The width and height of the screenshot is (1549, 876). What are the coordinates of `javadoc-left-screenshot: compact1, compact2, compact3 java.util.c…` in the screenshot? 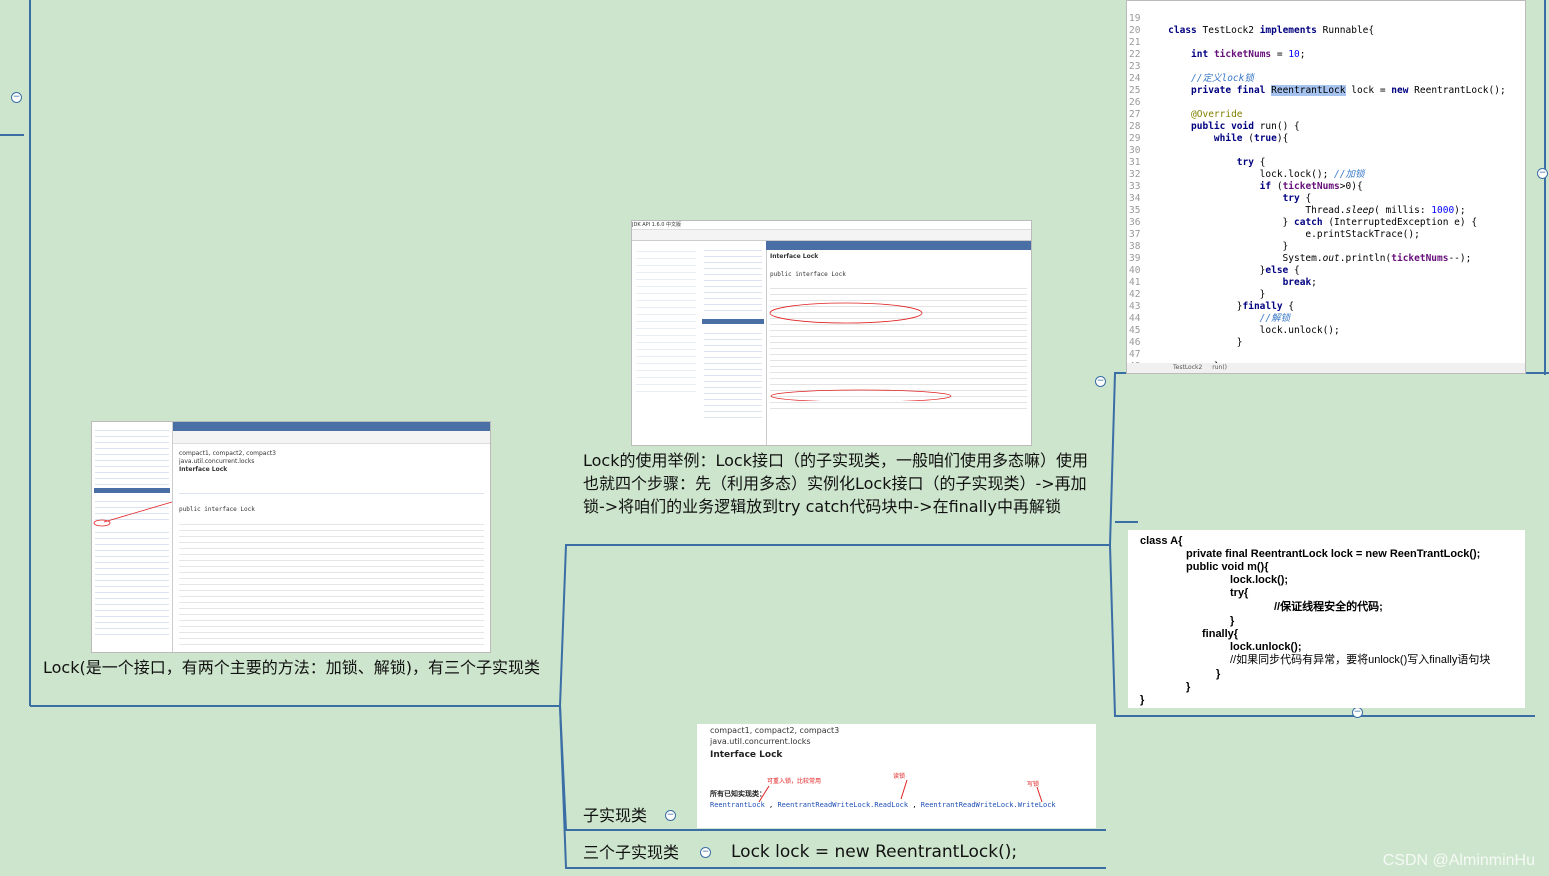 It's located at (291, 537).